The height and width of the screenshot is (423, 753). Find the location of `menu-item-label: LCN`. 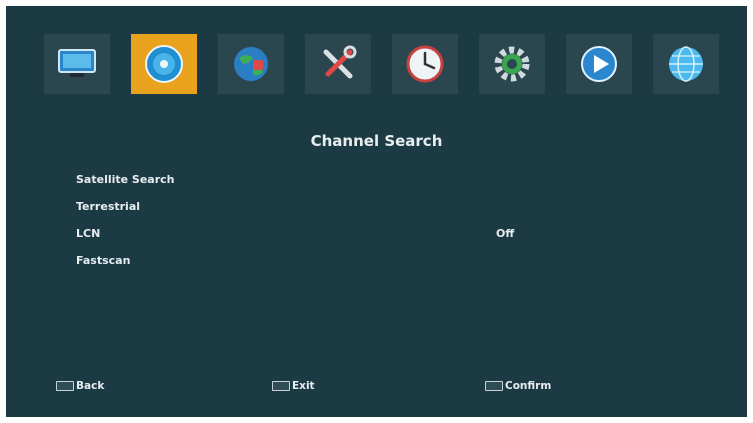

menu-item-label: LCN is located at coordinates (88, 233).